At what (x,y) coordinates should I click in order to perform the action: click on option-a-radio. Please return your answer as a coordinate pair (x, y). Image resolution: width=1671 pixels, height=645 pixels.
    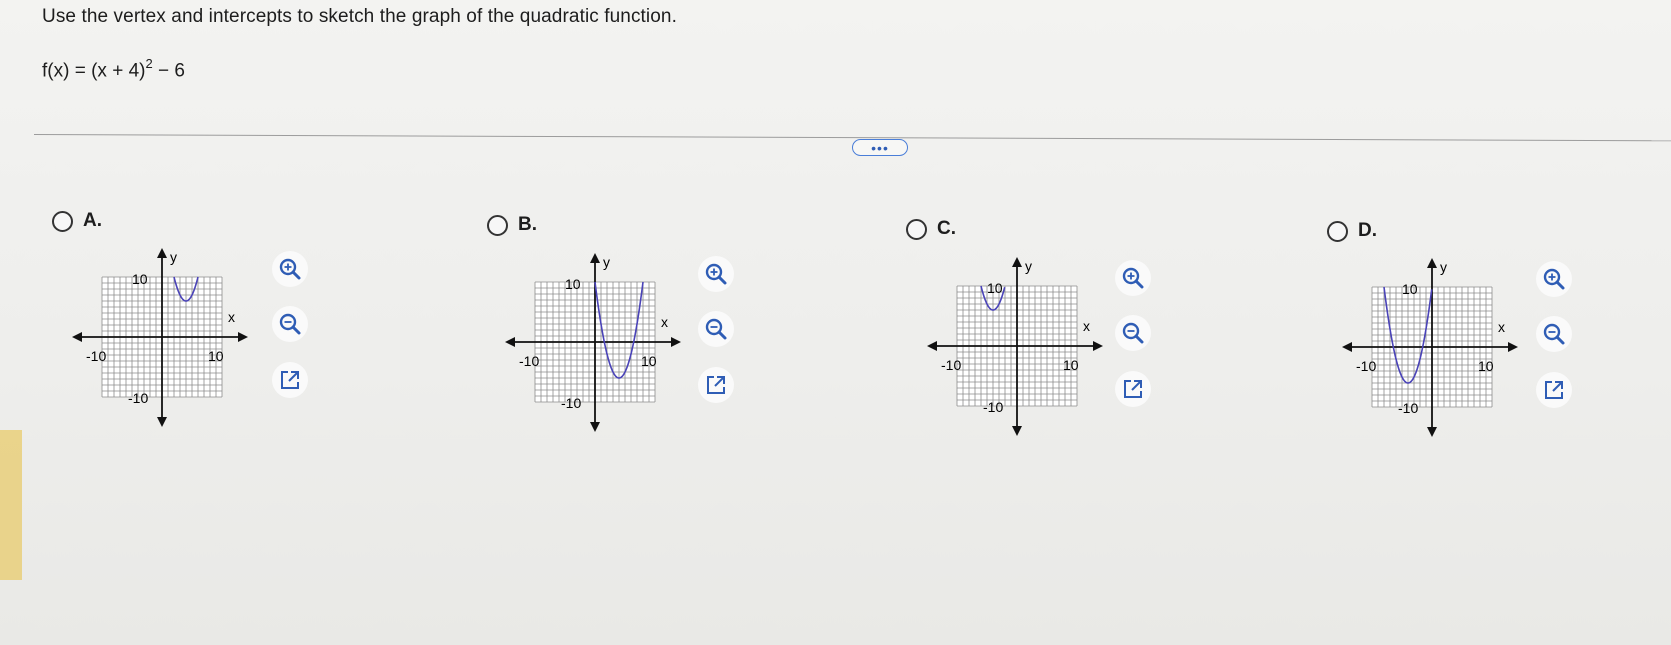
    Looking at the image, I should click on (62, 221).